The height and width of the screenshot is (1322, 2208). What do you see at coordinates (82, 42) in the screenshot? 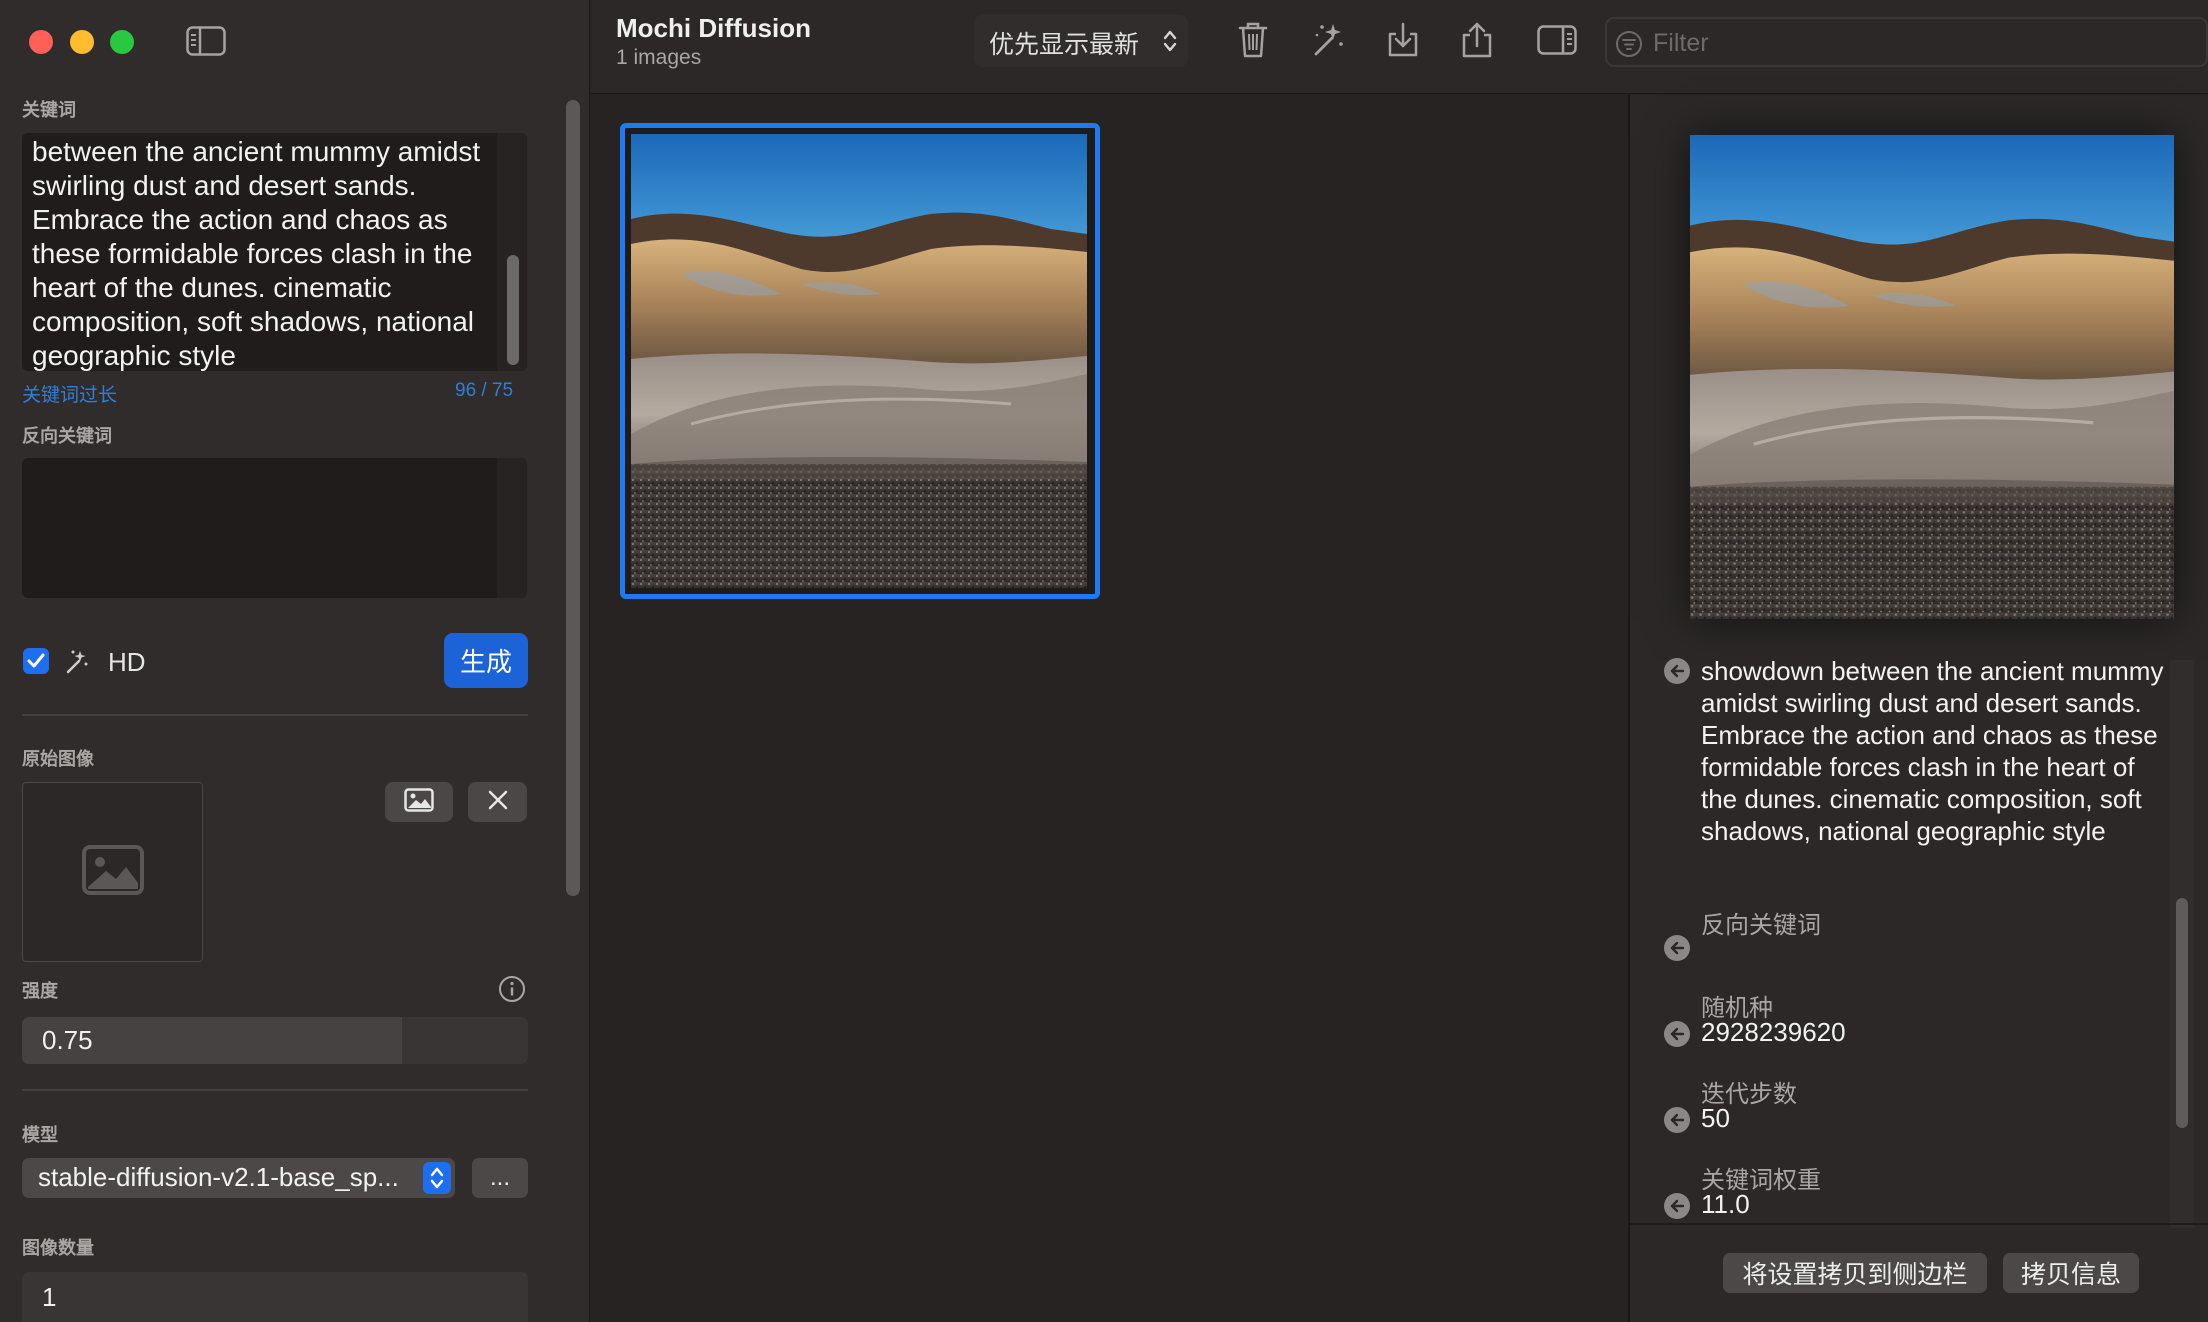
I see `minimize-window-button` at bounding box center [82, 42].